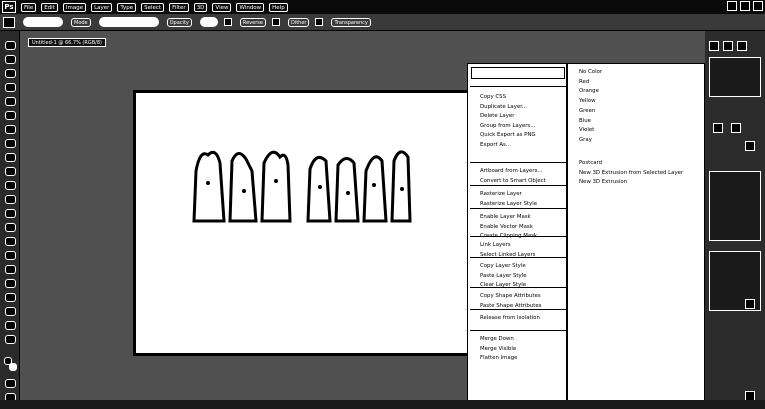 This screenshot has height=409, width=765. I want to click on menu-item-quick-export-as-png: Quick Export as PNG, so click(508, 135).